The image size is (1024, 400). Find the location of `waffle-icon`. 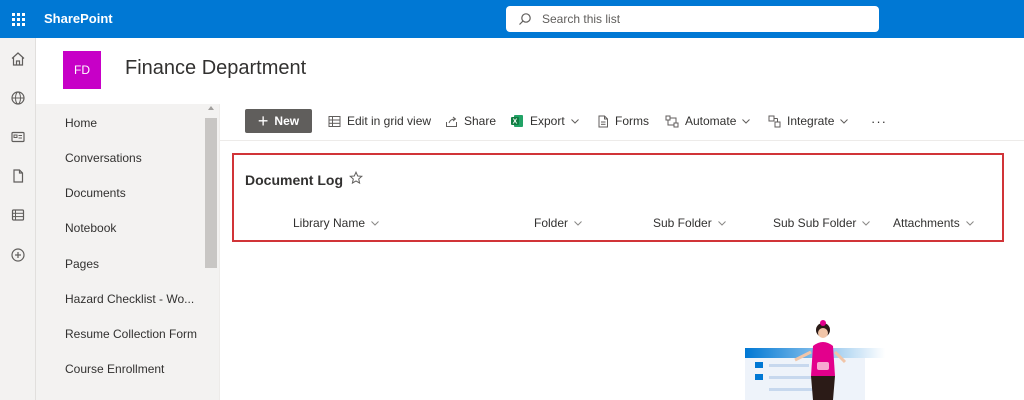

waffle-icon is located at coordinates (18, 19).